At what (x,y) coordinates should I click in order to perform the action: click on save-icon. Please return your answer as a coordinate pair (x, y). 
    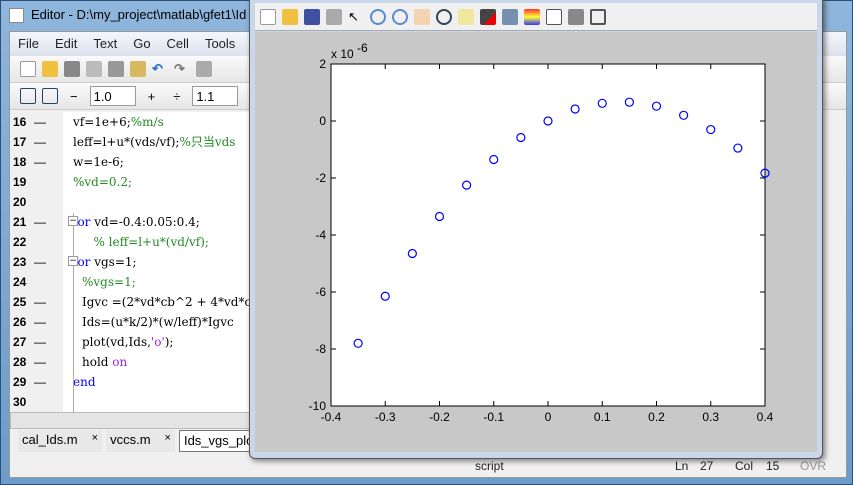
    Looking at the image, I should click on (72, 69).